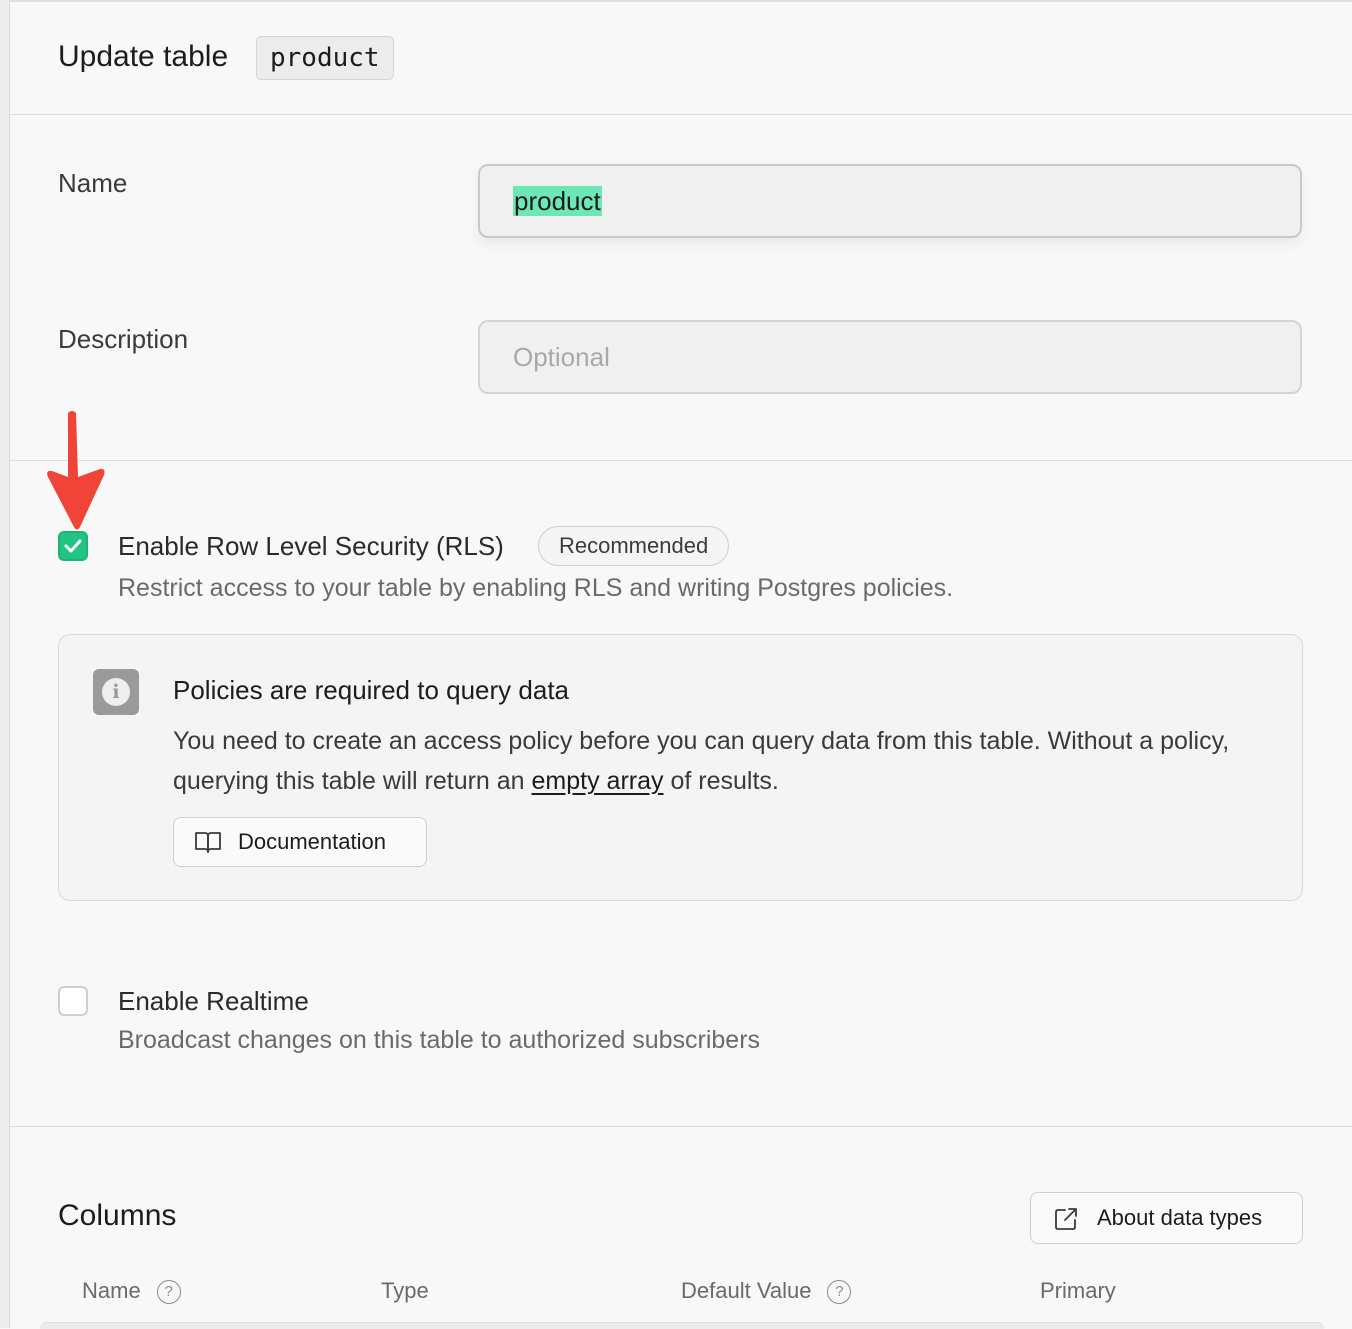 The height and width of the screenshot is (1329, 1352). I want to click on realtime-title: Enable Realtime, so click(213, 1001).